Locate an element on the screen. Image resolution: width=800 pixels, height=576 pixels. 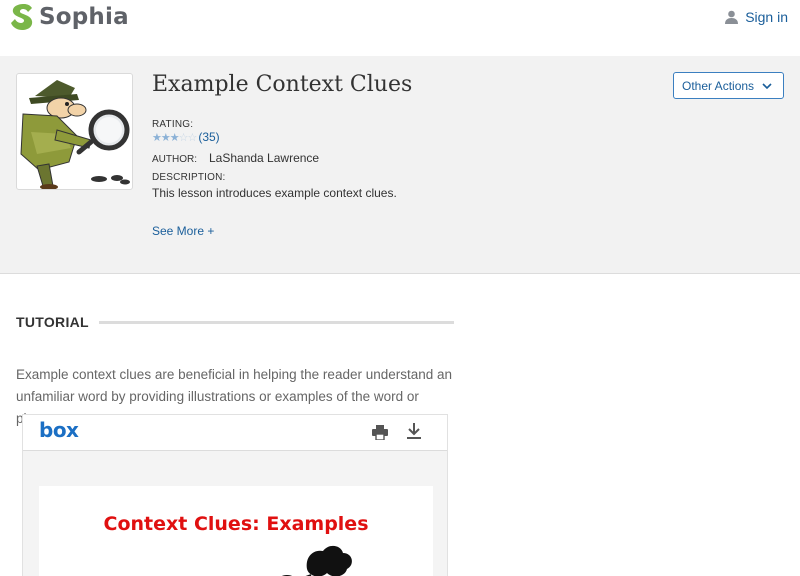
section-divider is located at coordinates (276, 322).